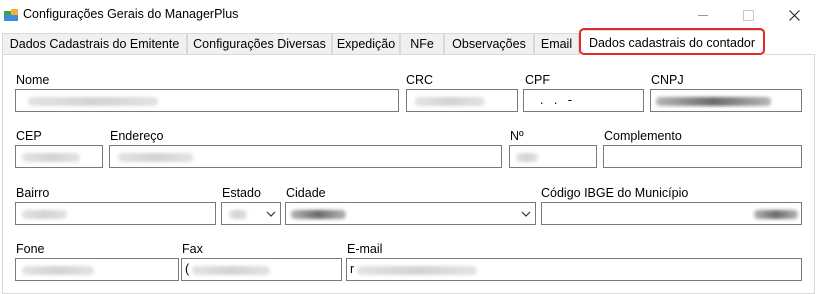 The height and width of the screenshot is (294, 818). I want to click on cnpj-input, so click(726, 100).